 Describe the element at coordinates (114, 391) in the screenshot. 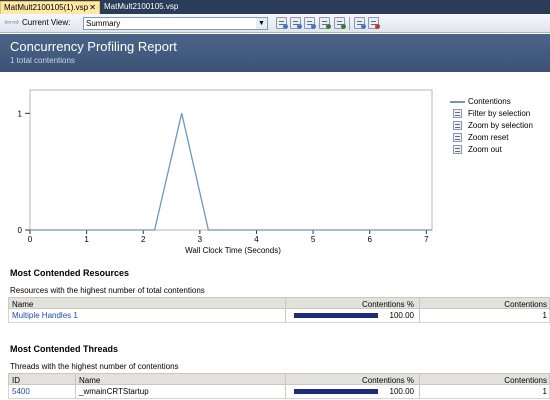

I see `thread-name: _wmainCRTStartup` at that location.